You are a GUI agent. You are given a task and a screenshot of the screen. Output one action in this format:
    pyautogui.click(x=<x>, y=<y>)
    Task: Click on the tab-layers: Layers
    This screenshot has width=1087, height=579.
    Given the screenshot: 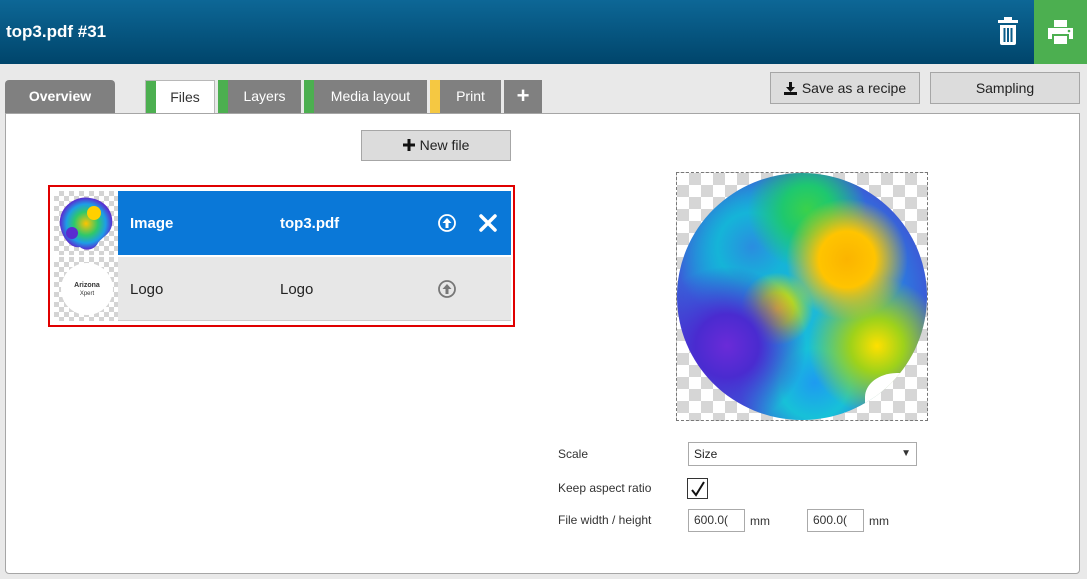 What is the action you would take?
    pyautogui.click(x=259, y=96)
    